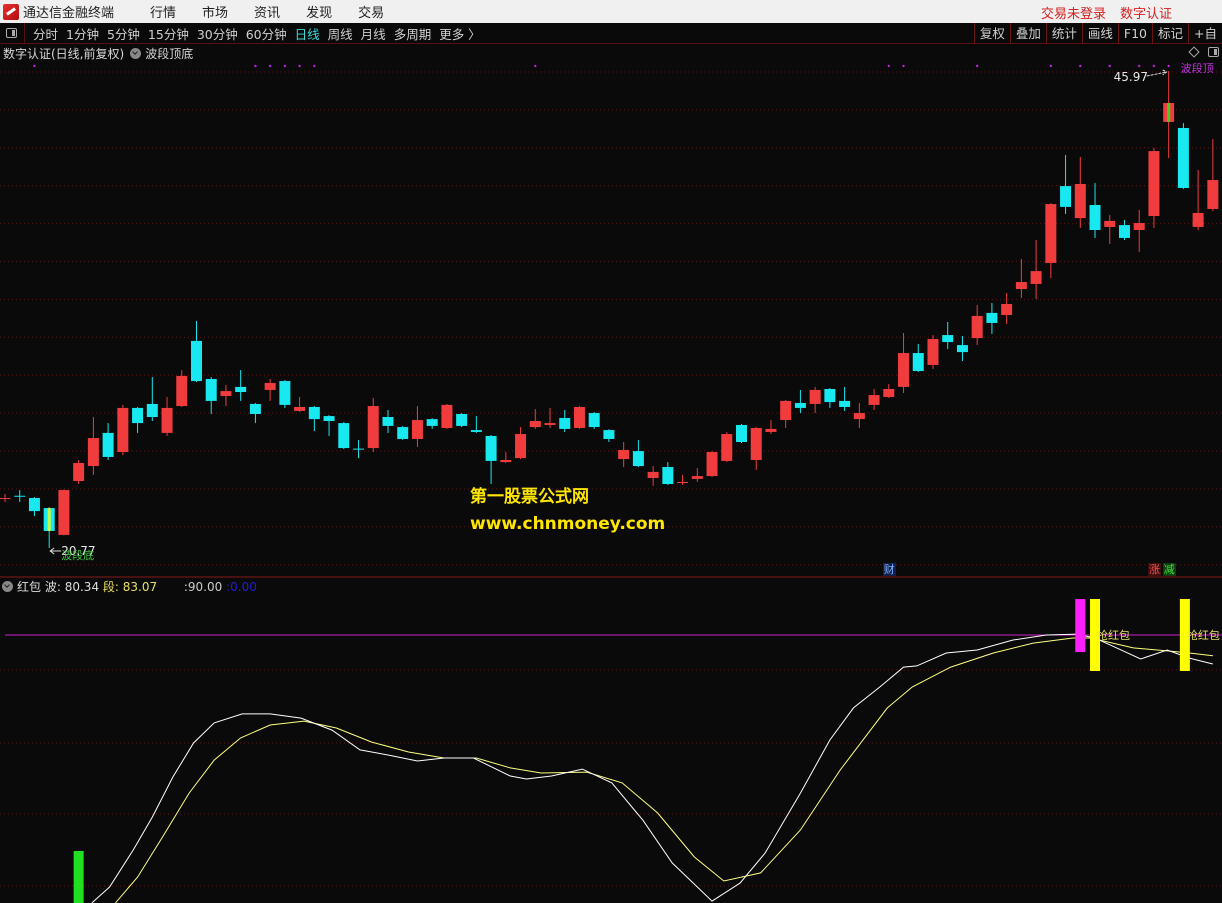 This screenshot has height=903, width=1222. Describe the element at coordinates (1131, 77) in the screenshot. I see `high-price-label: 45.97` at that location.